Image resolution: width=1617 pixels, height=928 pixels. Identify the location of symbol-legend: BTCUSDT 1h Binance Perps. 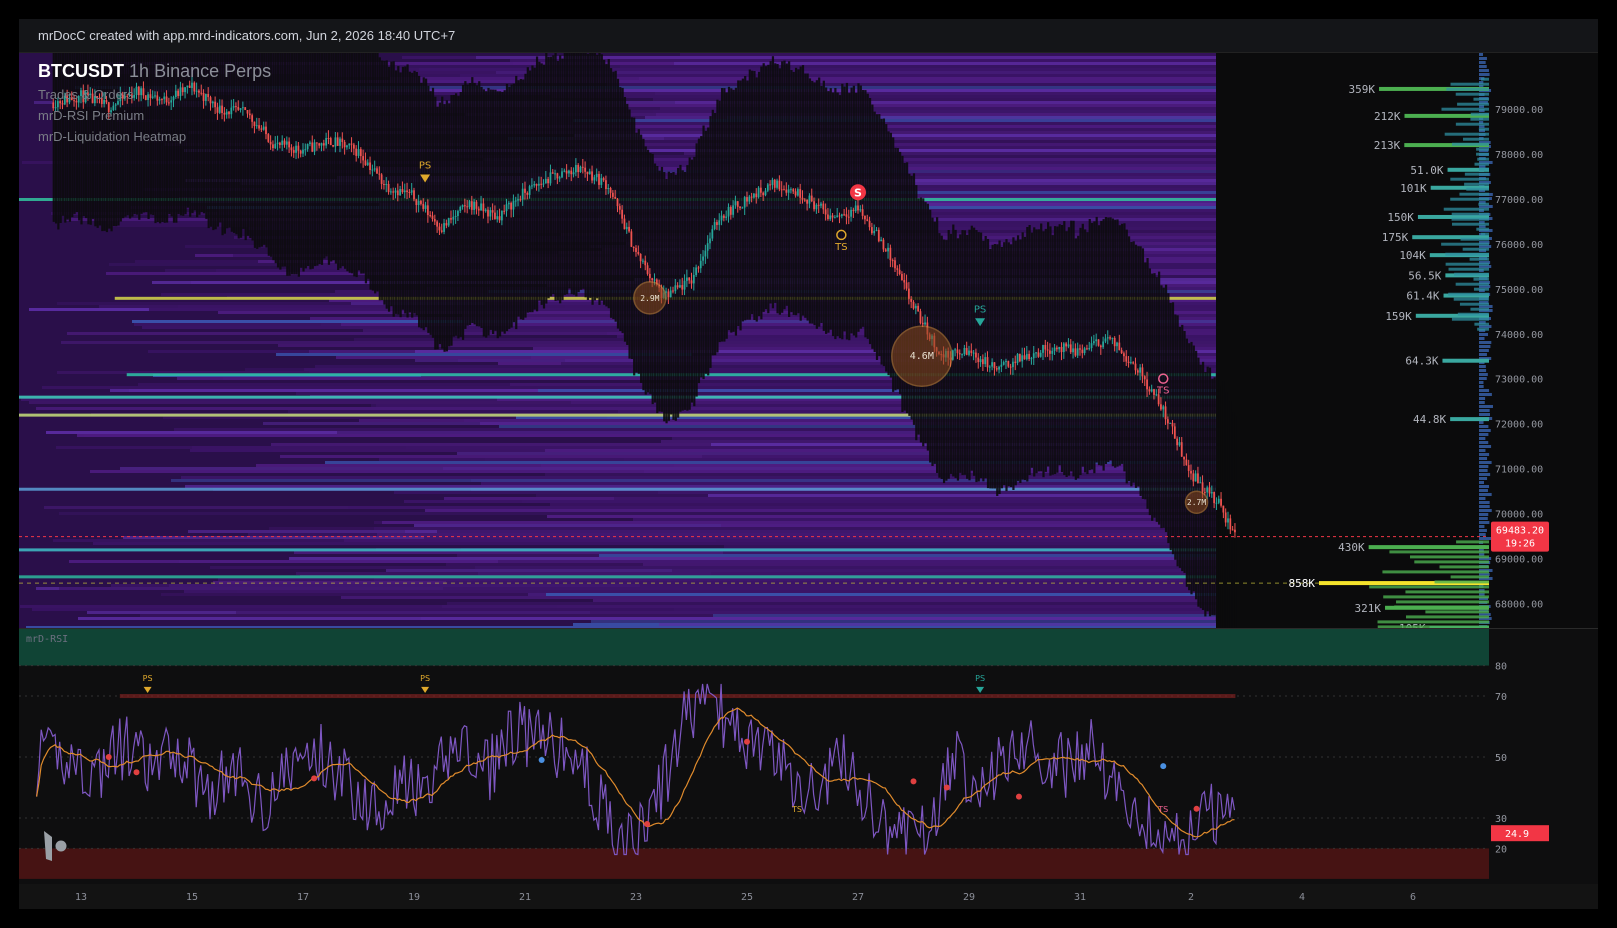
(154, 71).